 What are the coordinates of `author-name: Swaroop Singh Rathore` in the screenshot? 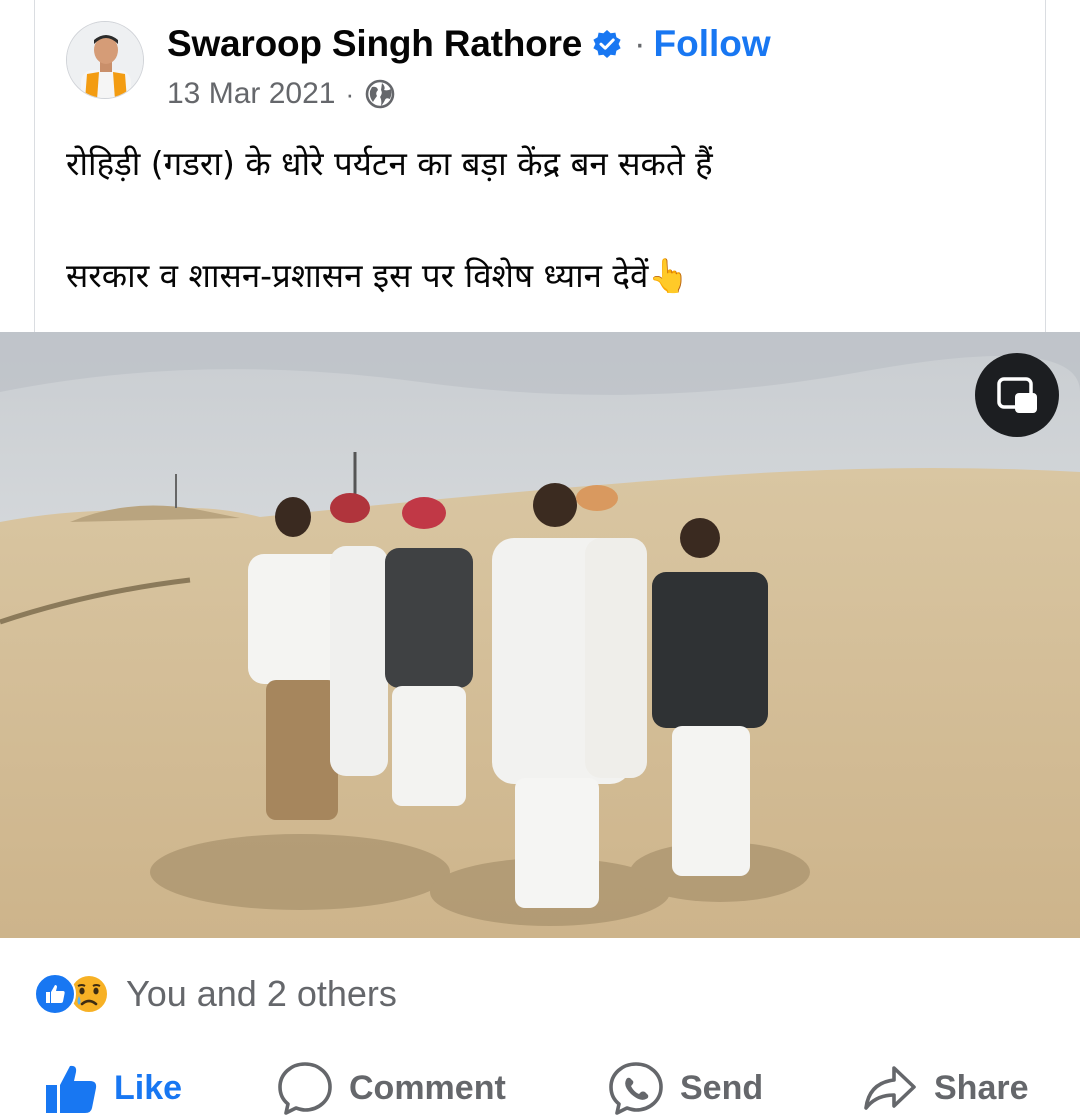 It's located at (374, 44).